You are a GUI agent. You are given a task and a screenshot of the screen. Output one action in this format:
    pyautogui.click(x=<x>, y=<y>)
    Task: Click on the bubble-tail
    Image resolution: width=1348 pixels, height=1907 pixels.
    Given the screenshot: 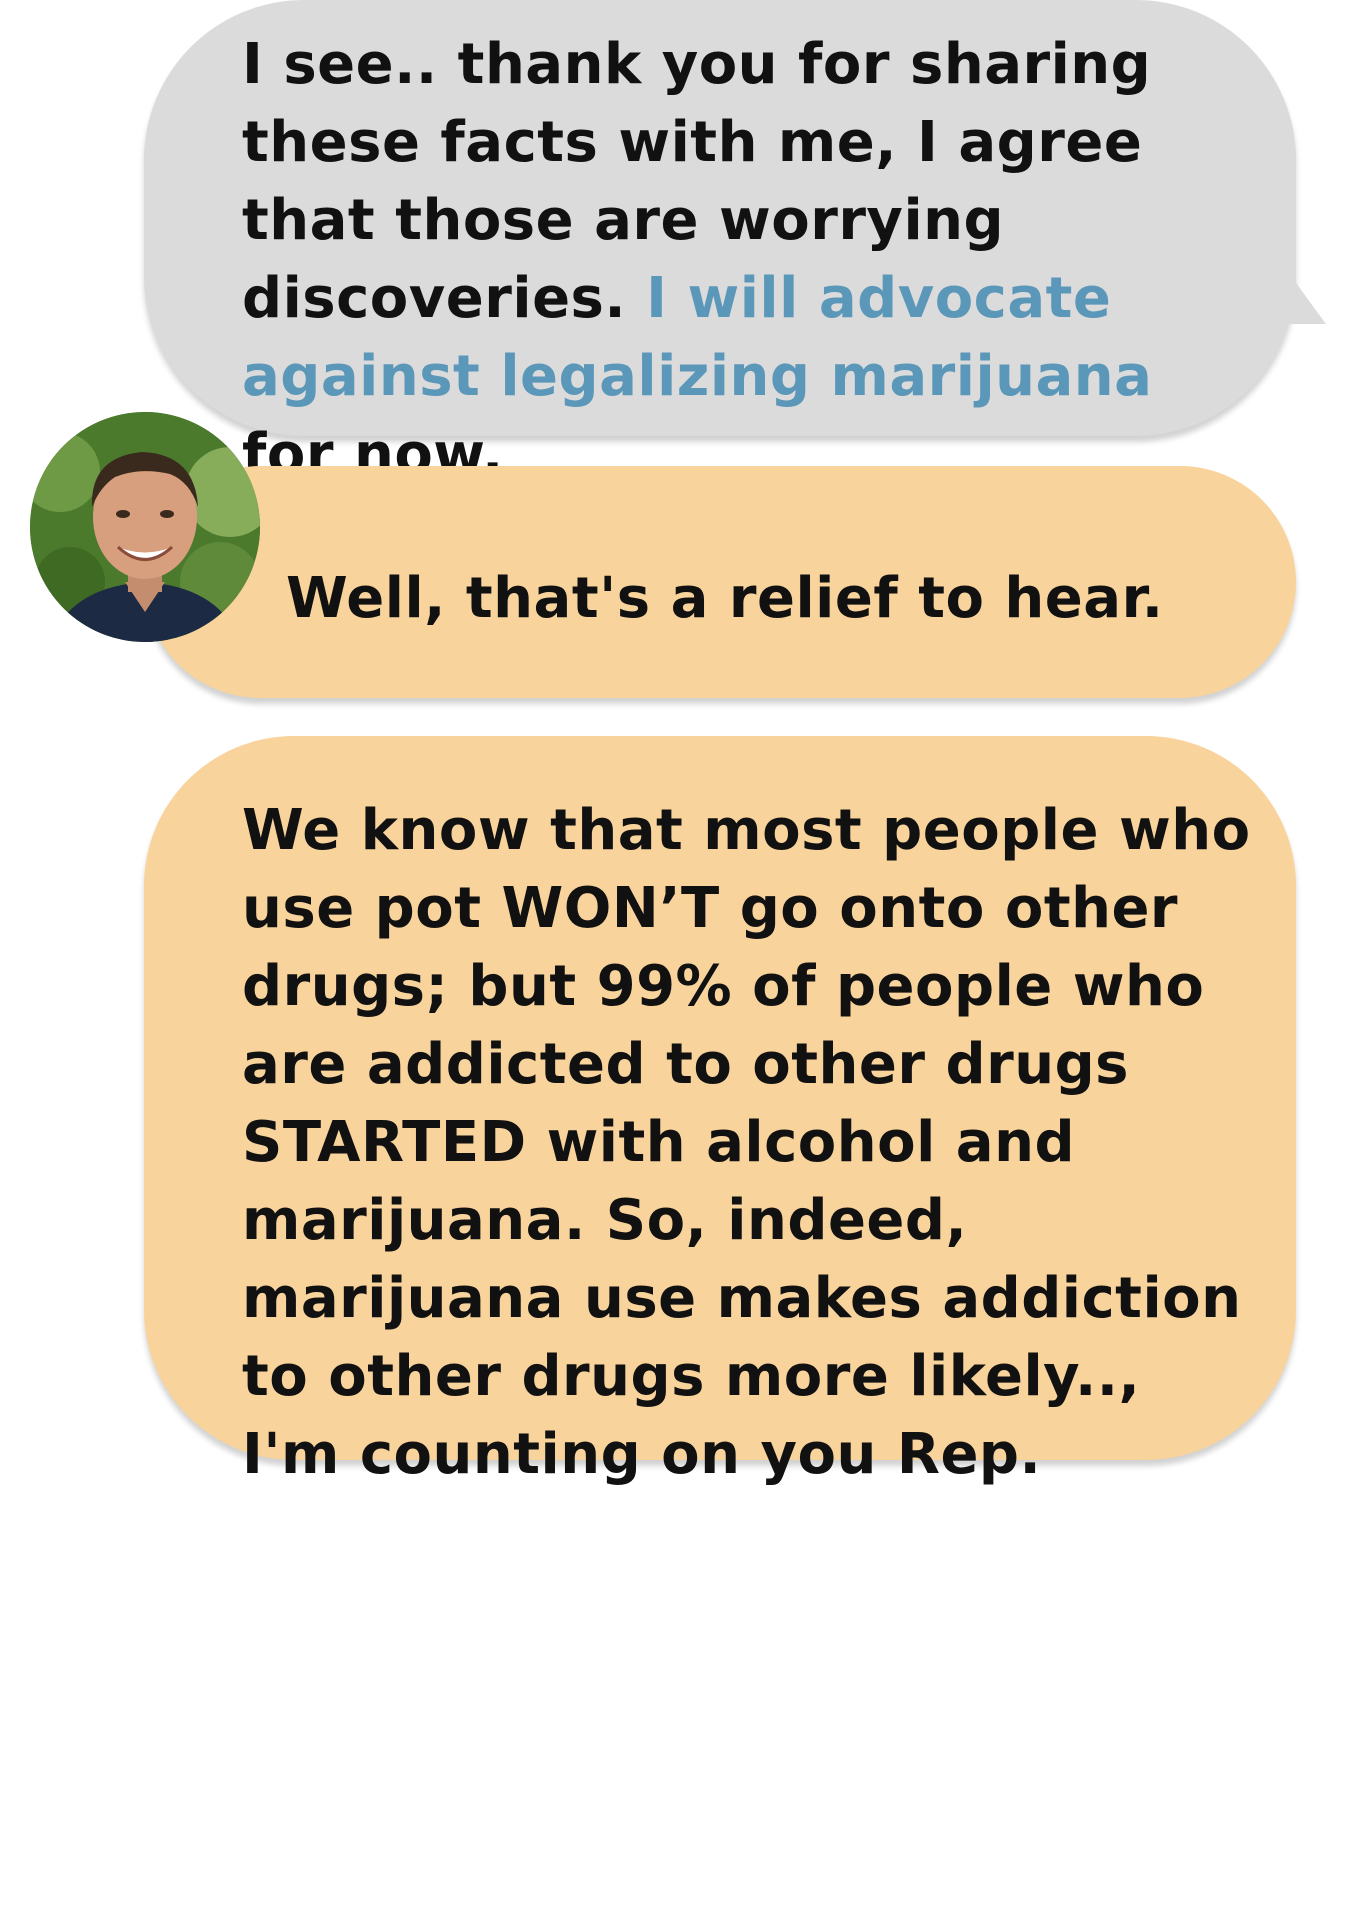 What is the action you would take?
    pyautogui.click(x=1288, y=272)
    